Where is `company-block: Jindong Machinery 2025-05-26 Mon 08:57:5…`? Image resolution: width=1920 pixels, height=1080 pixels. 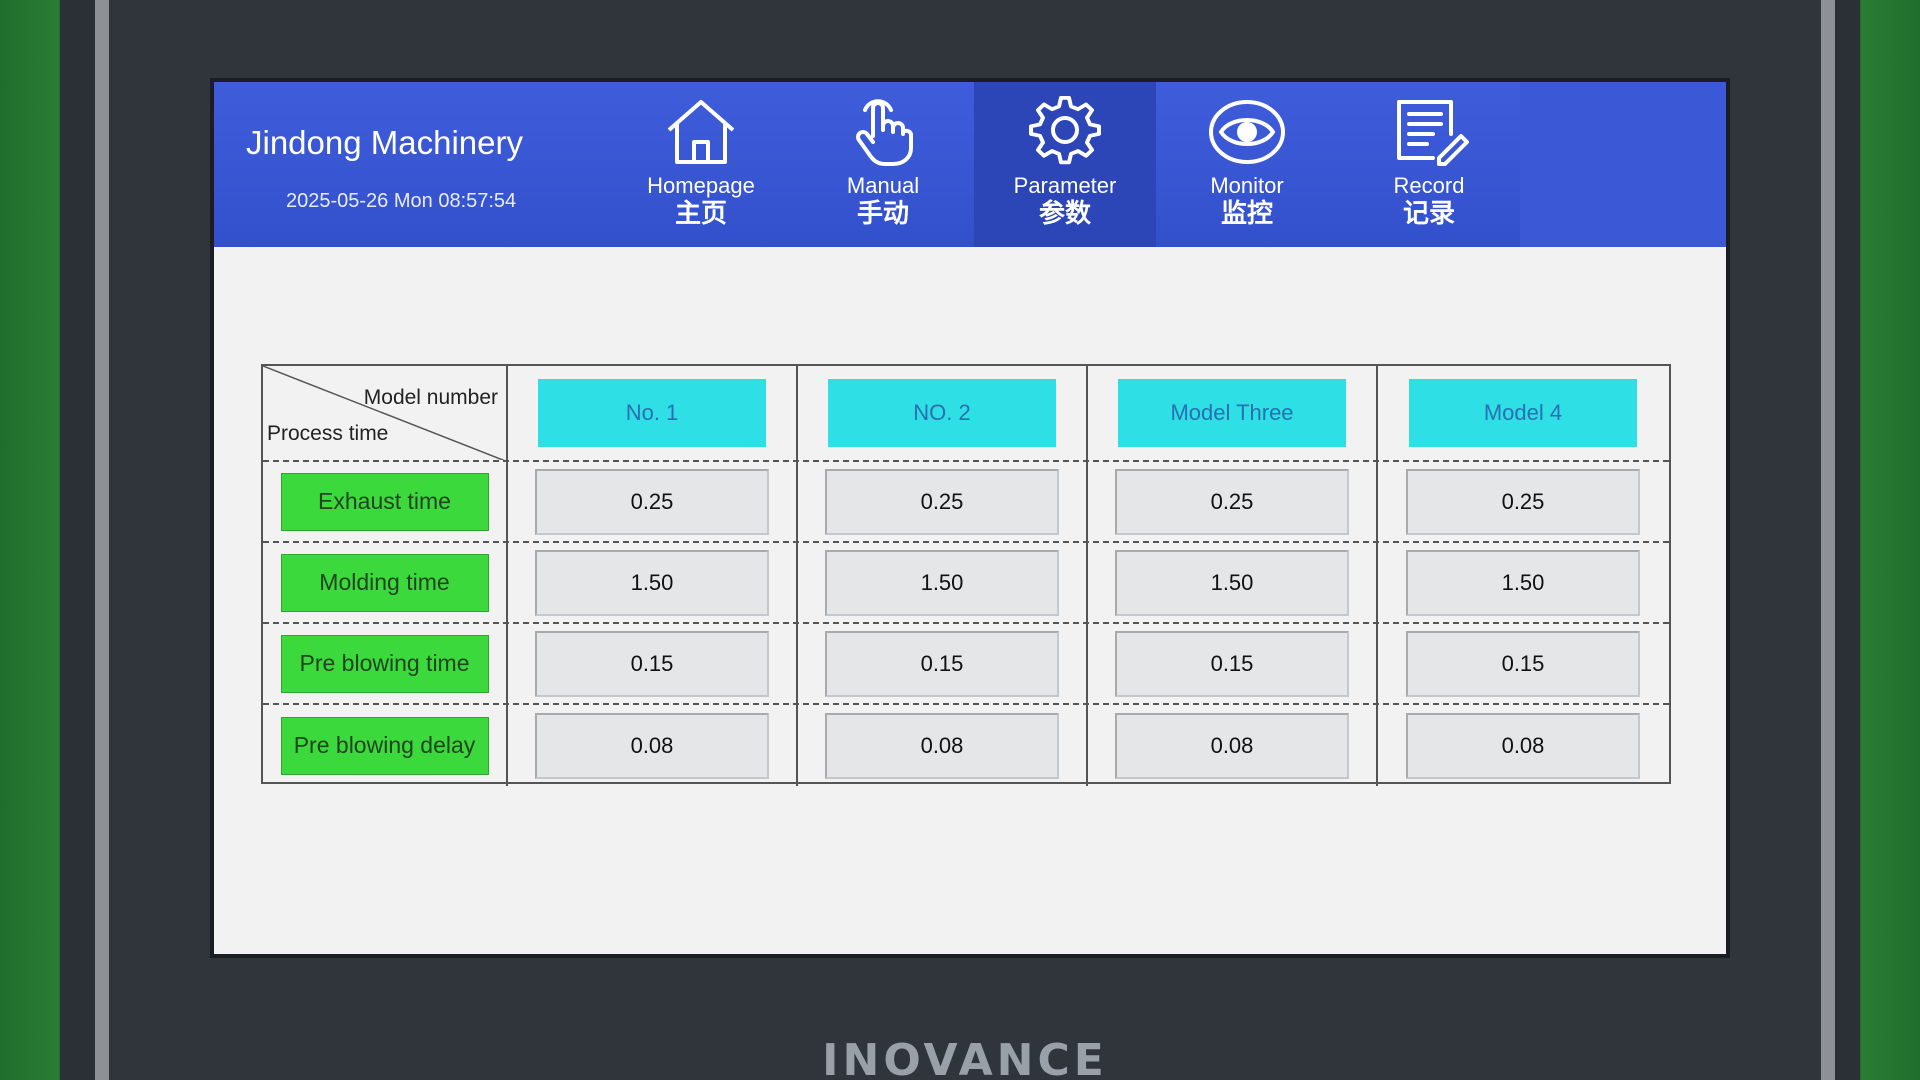
company-block: Jindong Machinery 2025-05-26 Mon 08:57:5… is located at coordinates (412, 164).